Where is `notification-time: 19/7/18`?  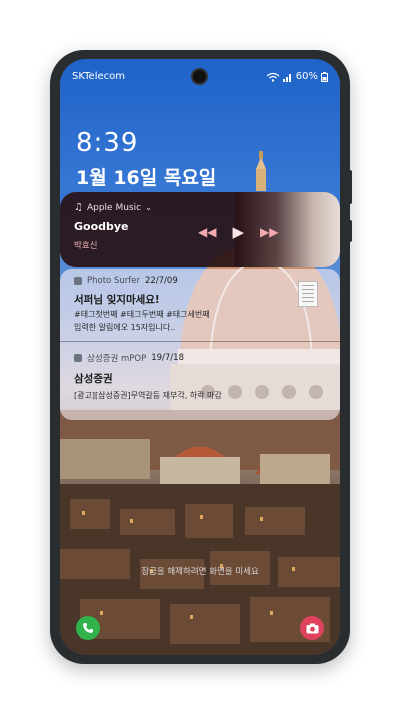 notification-time: 19/7/18 is located at coordinates (167, 358).